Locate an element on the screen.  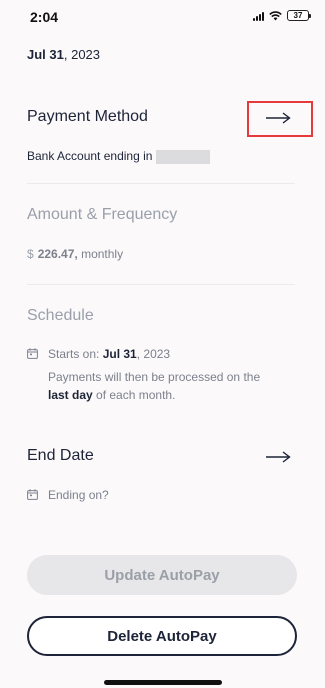
signal-icon is located at coordinates (258, 16).